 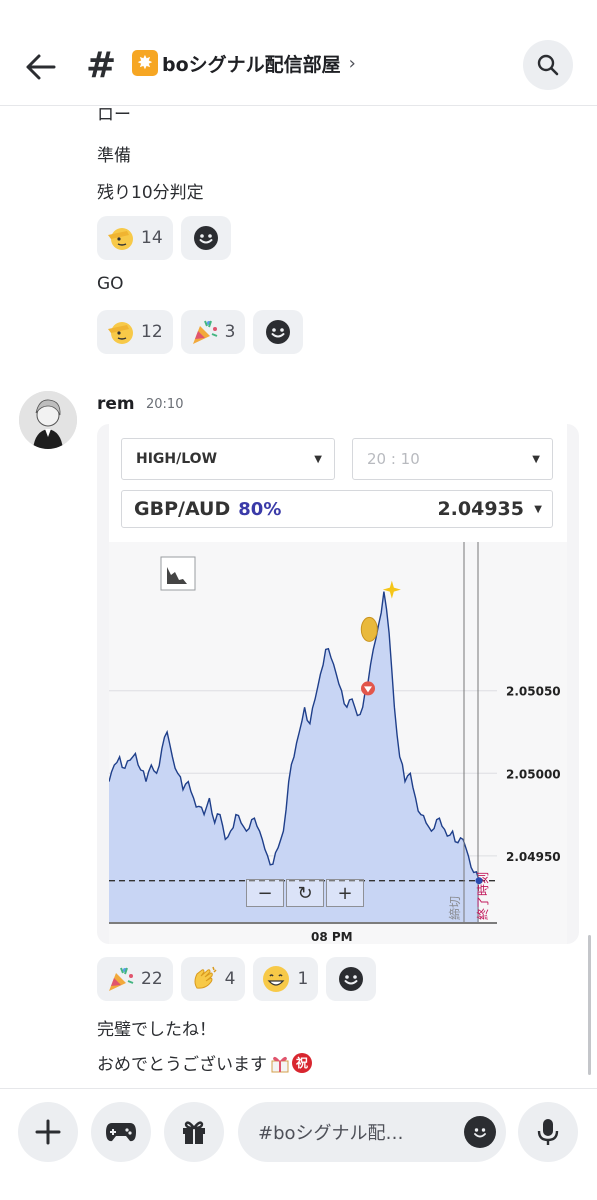 I want to click on gift-icon, so click(x=194, y=1132).